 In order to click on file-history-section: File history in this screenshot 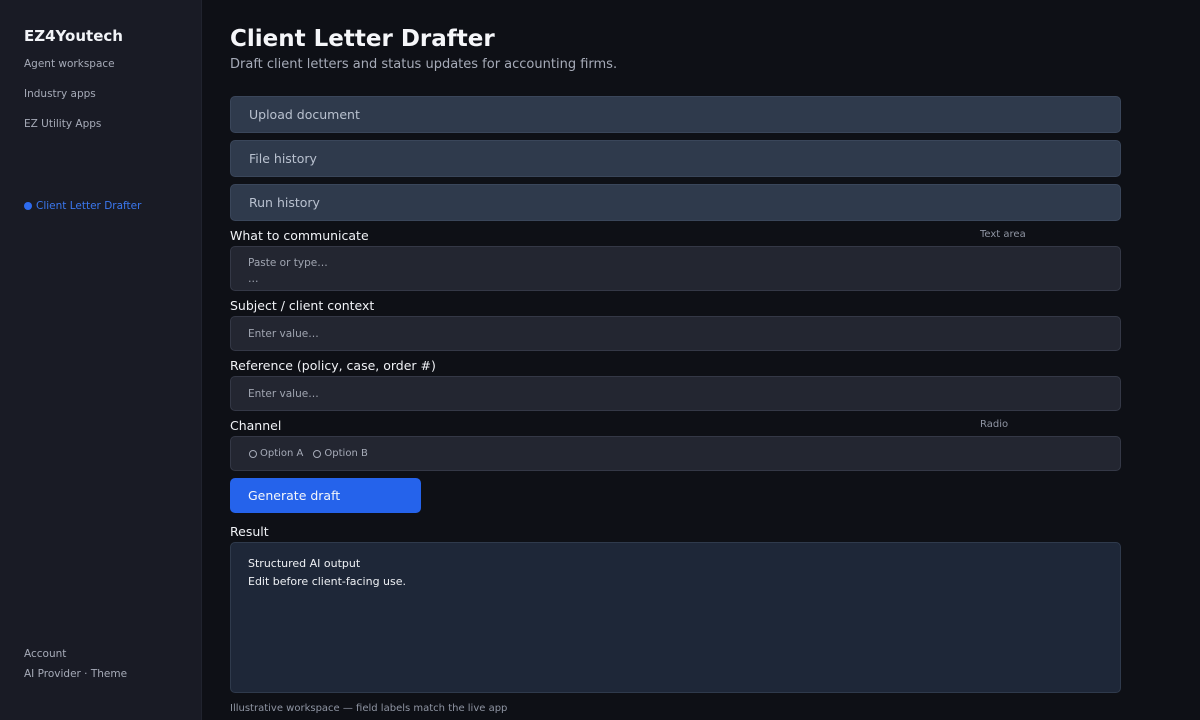, I will do `click(675, 158)`.